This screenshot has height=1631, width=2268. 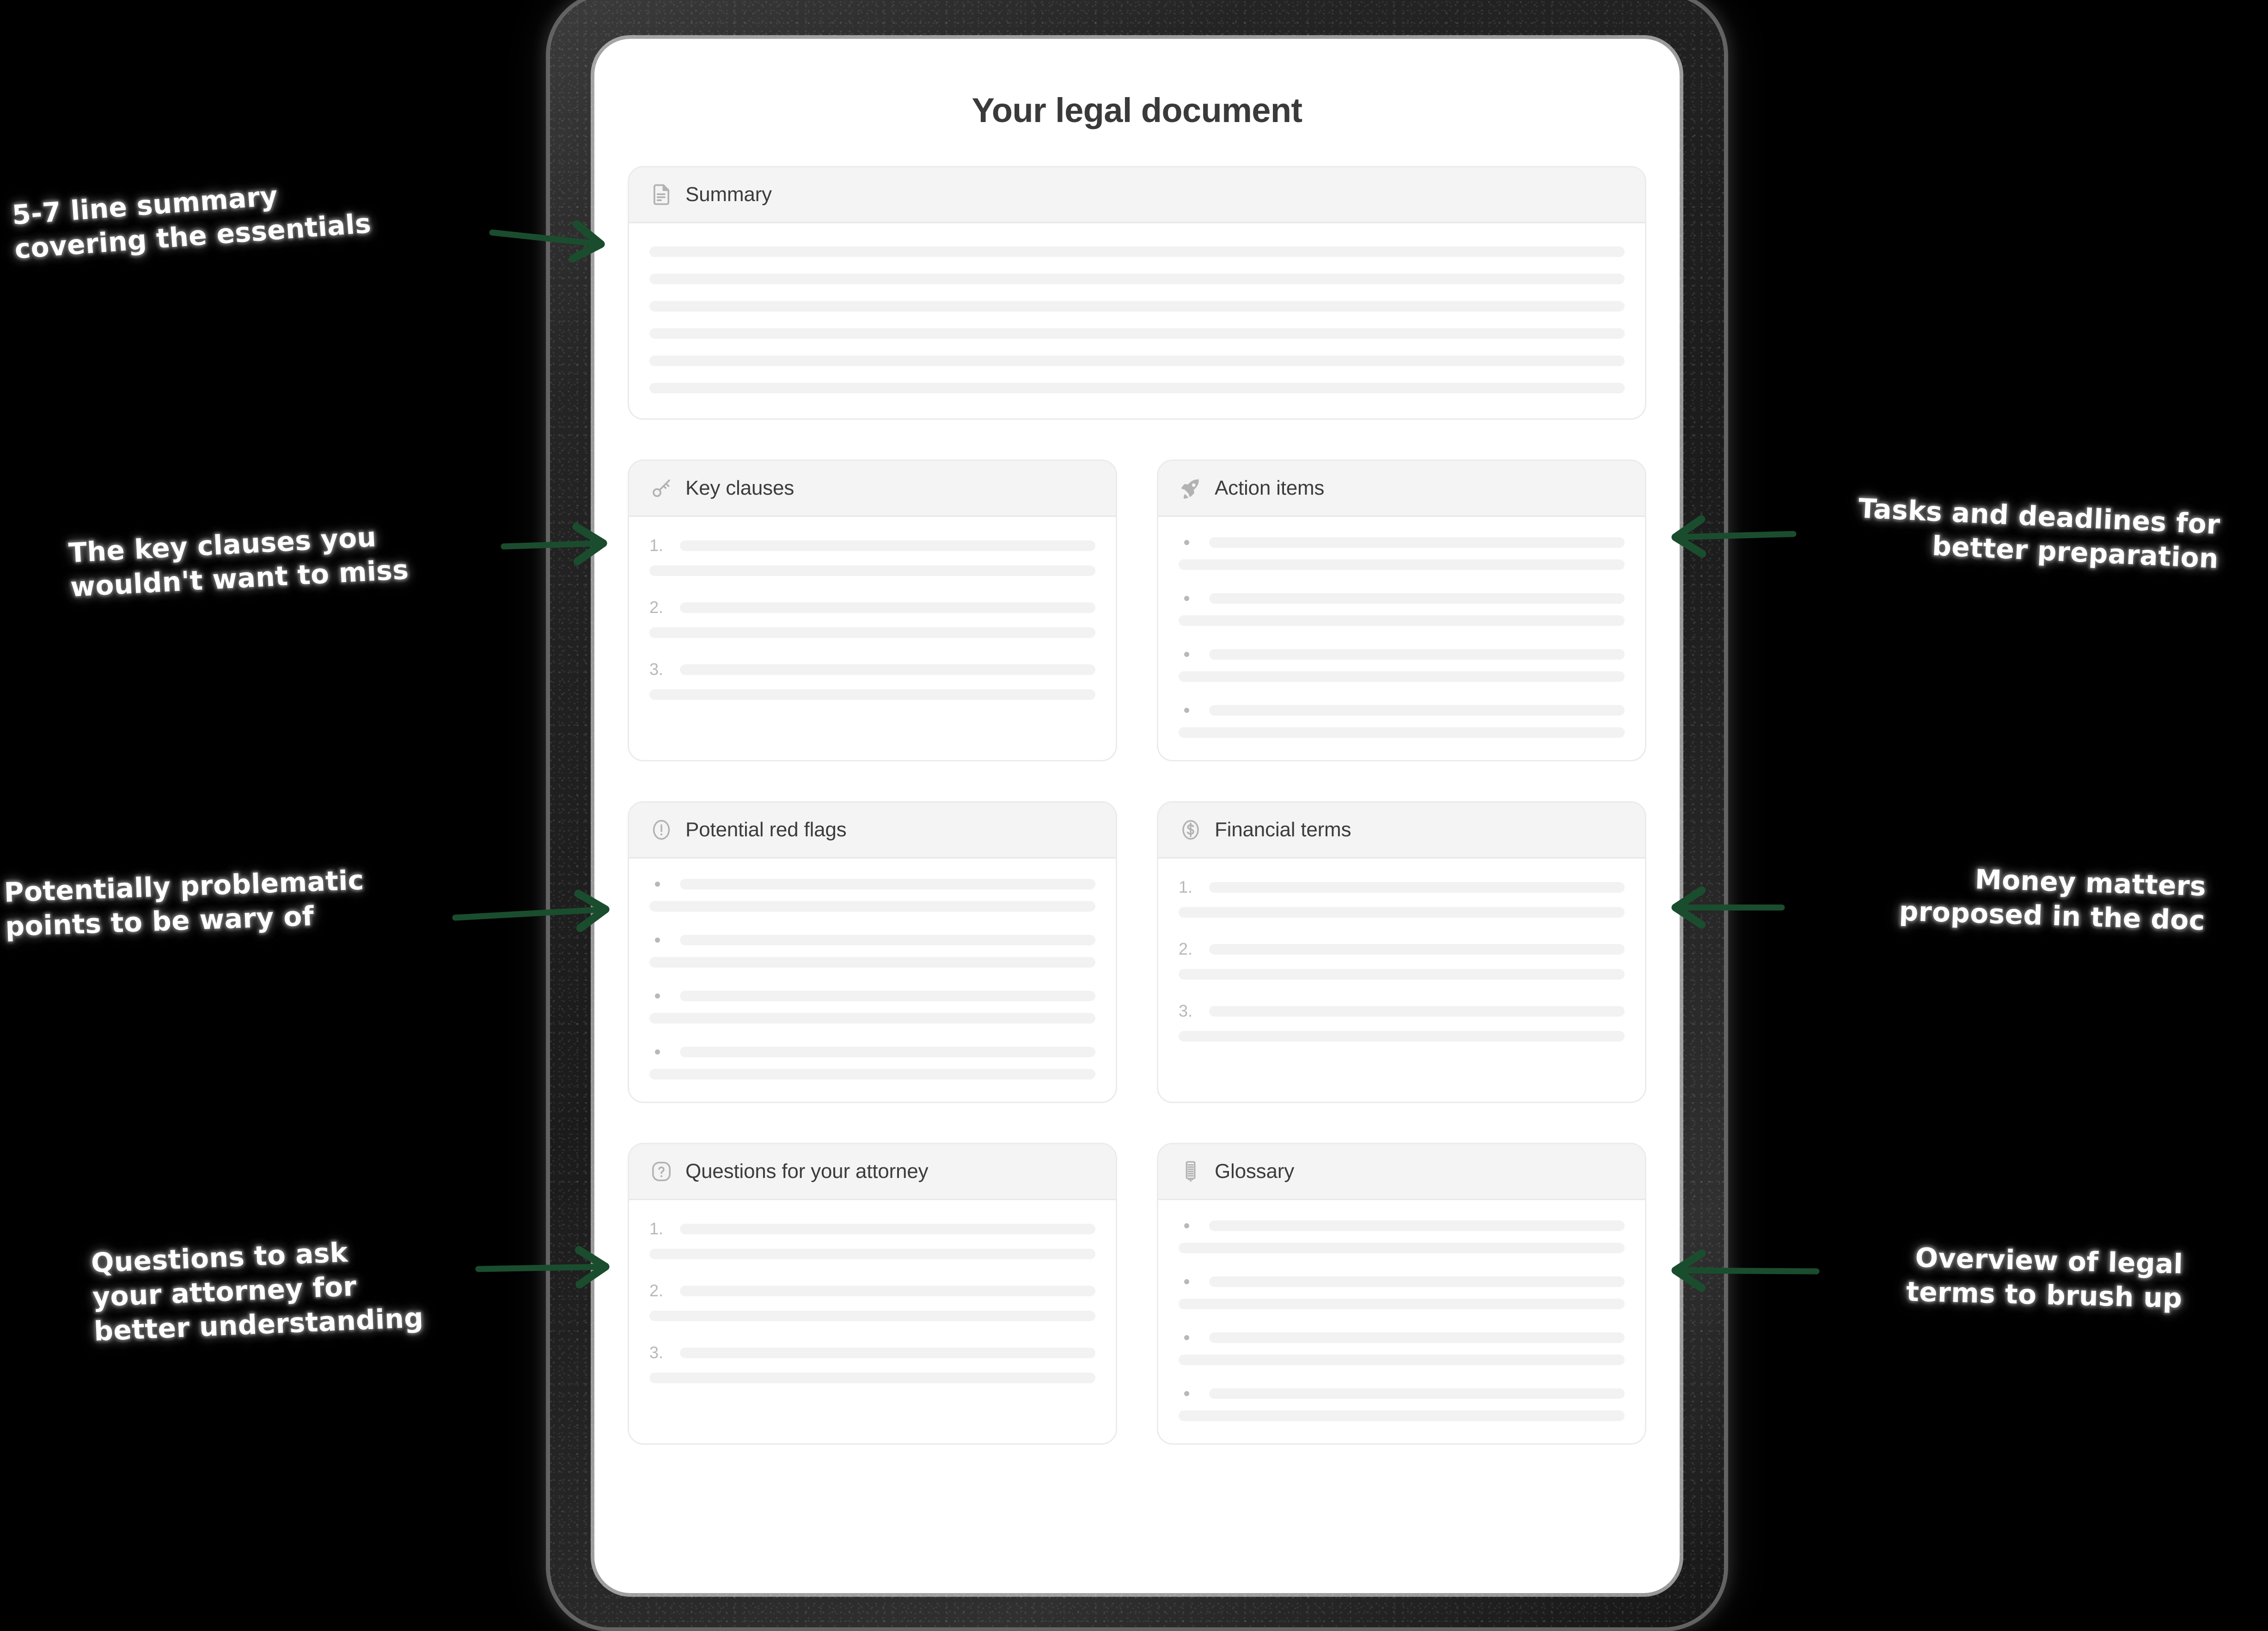 What do you see at coordinates (807, 1172) in the screenshot?
I see `card-questions-for-your-attorney-title: Questions for your attorney` at bounding box center [807, 1172].